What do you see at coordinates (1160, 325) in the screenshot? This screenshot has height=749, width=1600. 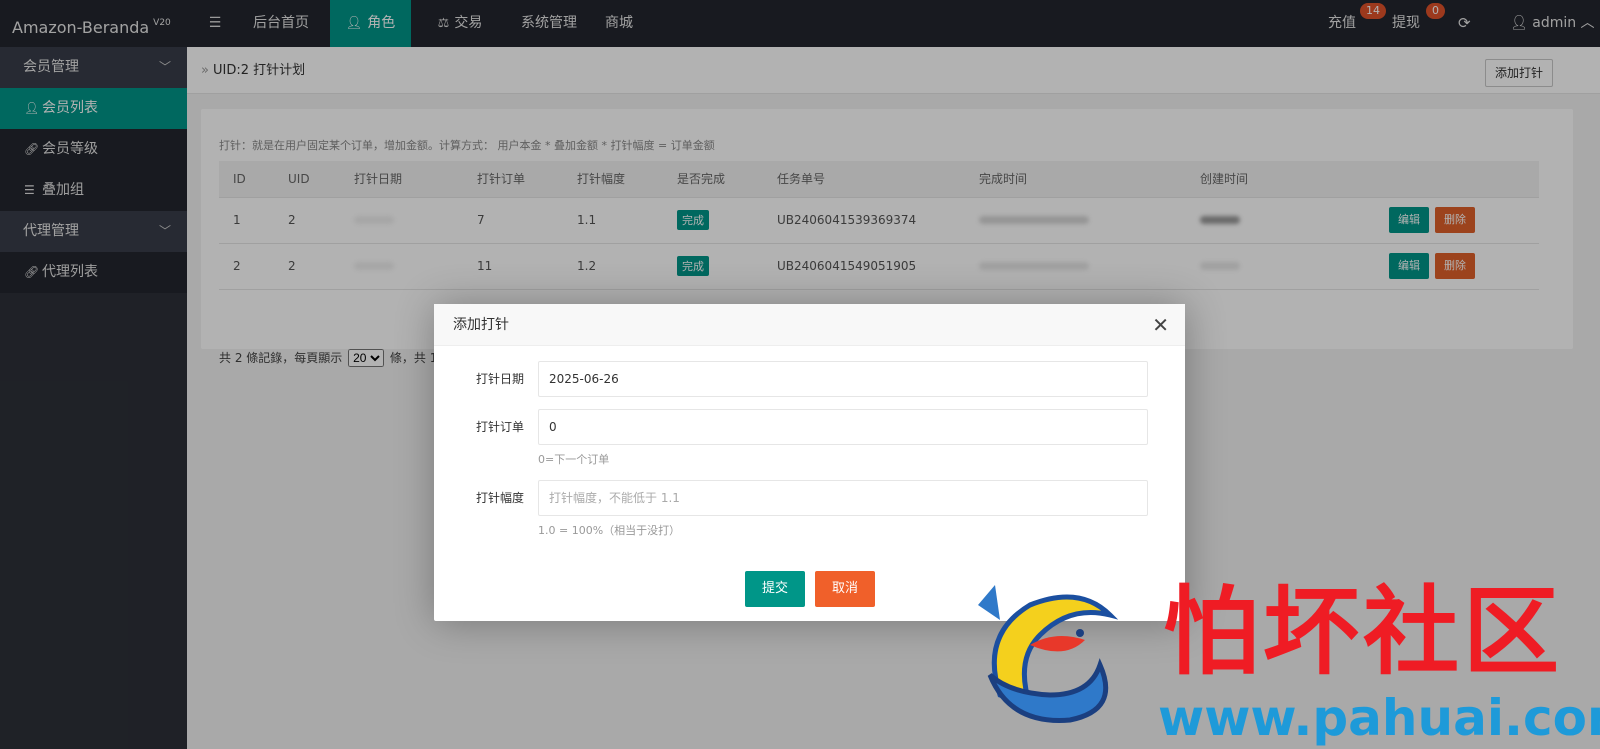 I see `close-icon: ✕` at bounding box center [1160, 325].